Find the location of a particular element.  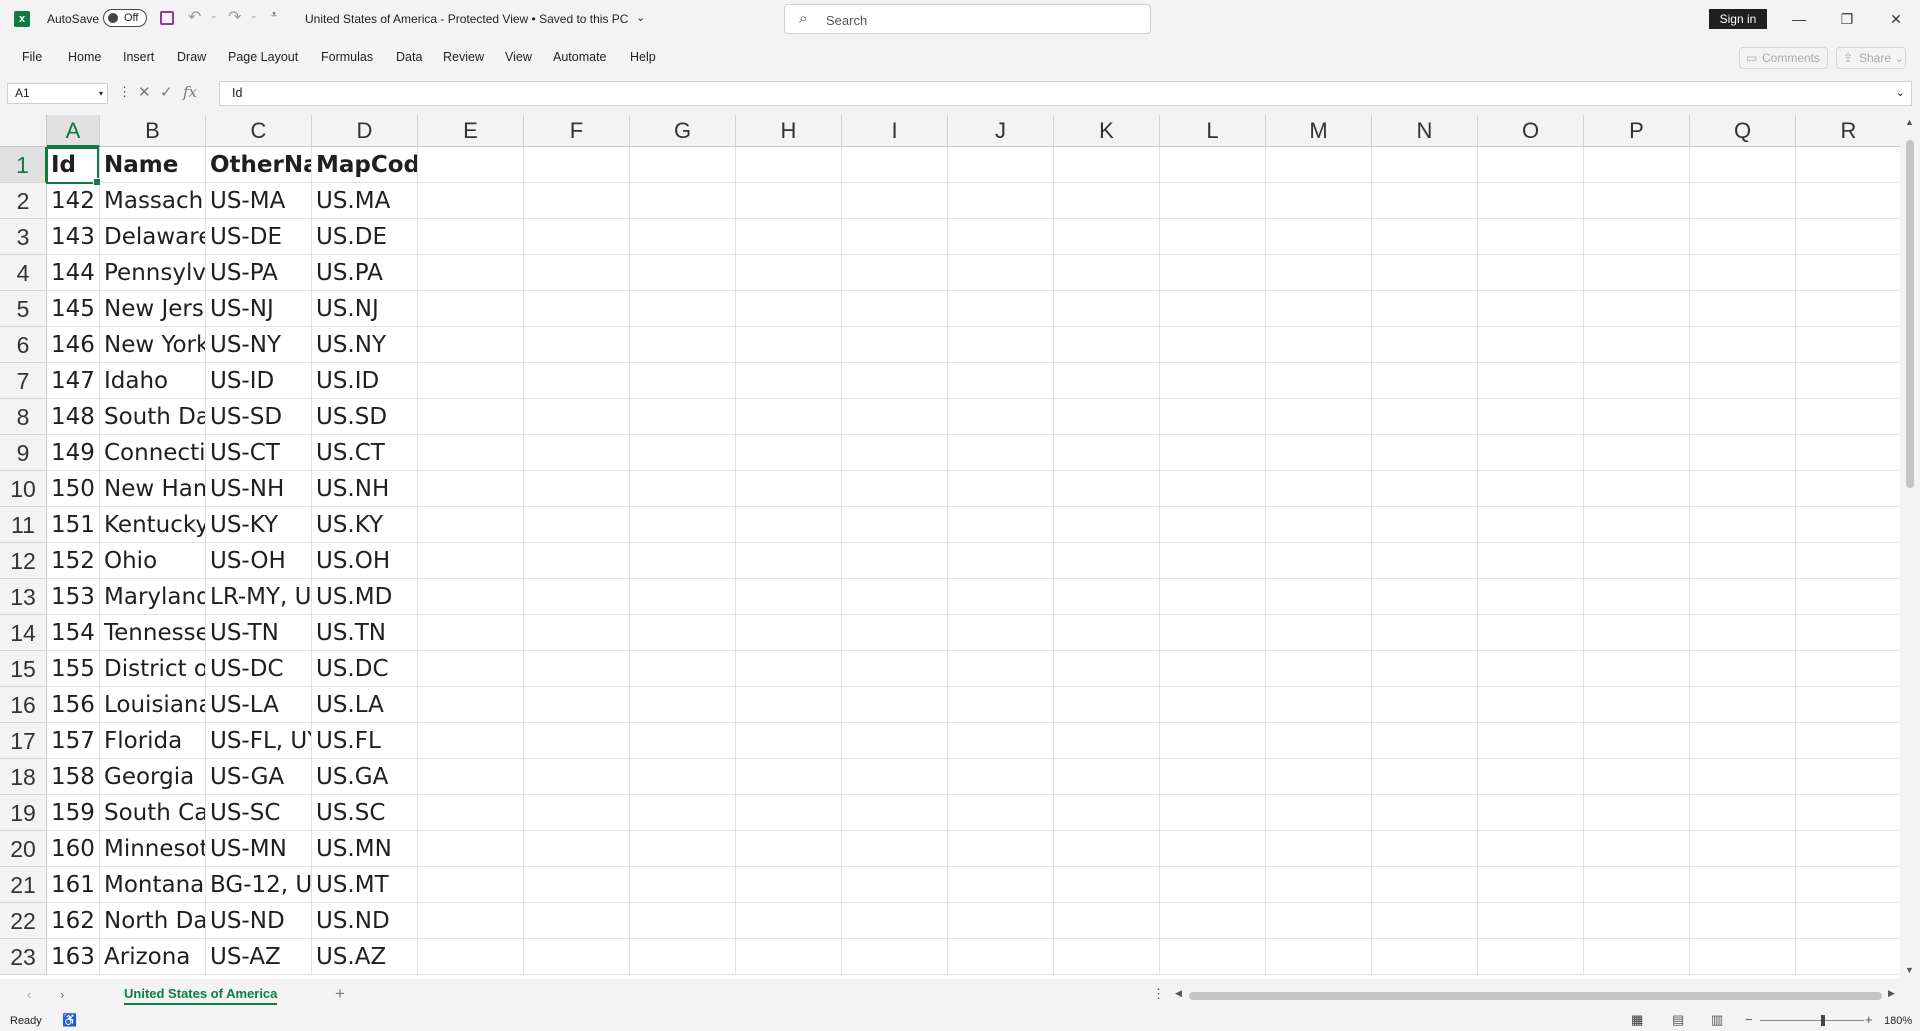

cell-l19 is located at coordinates (1213, 813).